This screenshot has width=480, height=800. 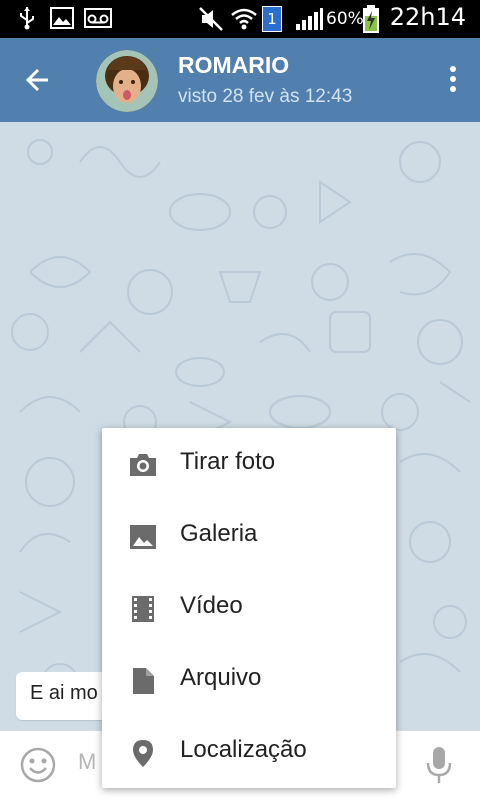 I want to click on menu-item-video: Vídeo, so click(x=249, y=608).